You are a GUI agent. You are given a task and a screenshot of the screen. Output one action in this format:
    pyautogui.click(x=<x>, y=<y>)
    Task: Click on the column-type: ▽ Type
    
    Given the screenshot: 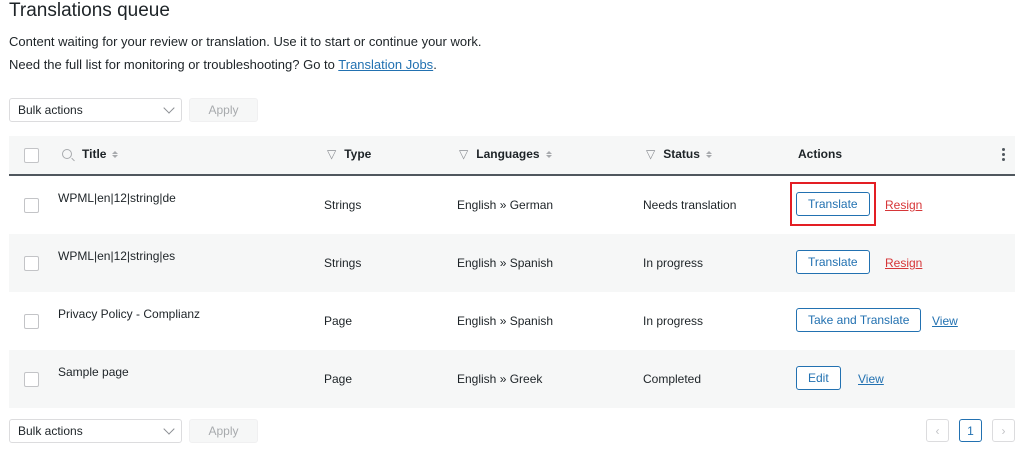 What is the action you would take?
    pyautogui.click(x=349, y=154)
    